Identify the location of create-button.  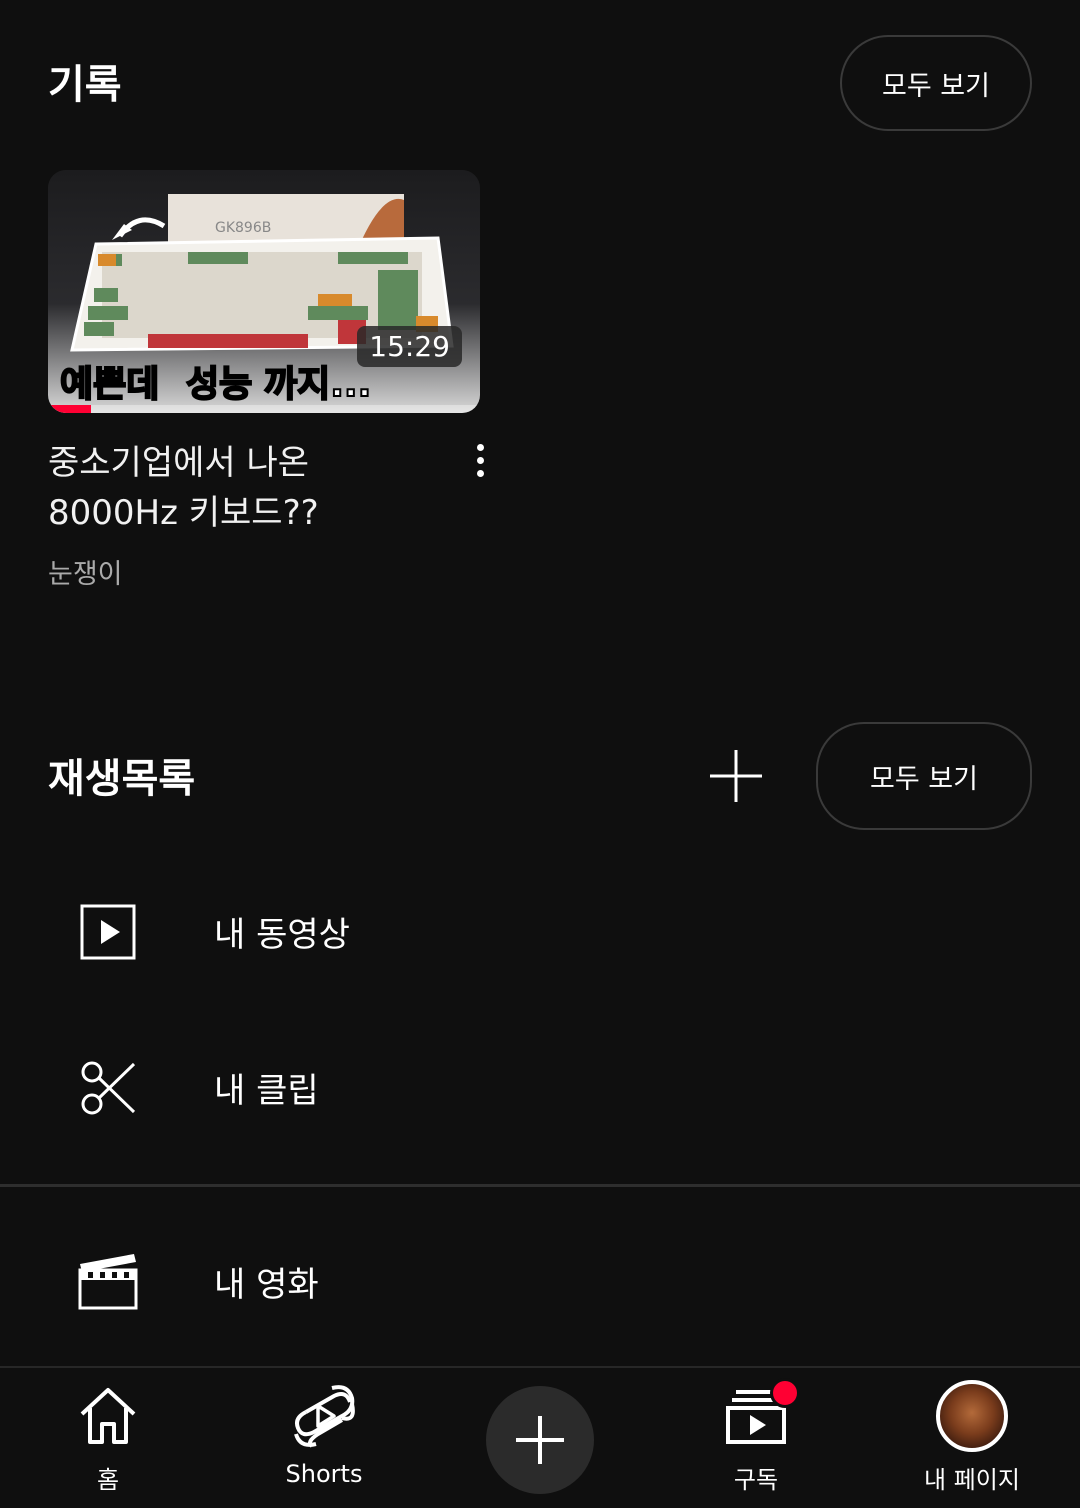
(540, 1440).